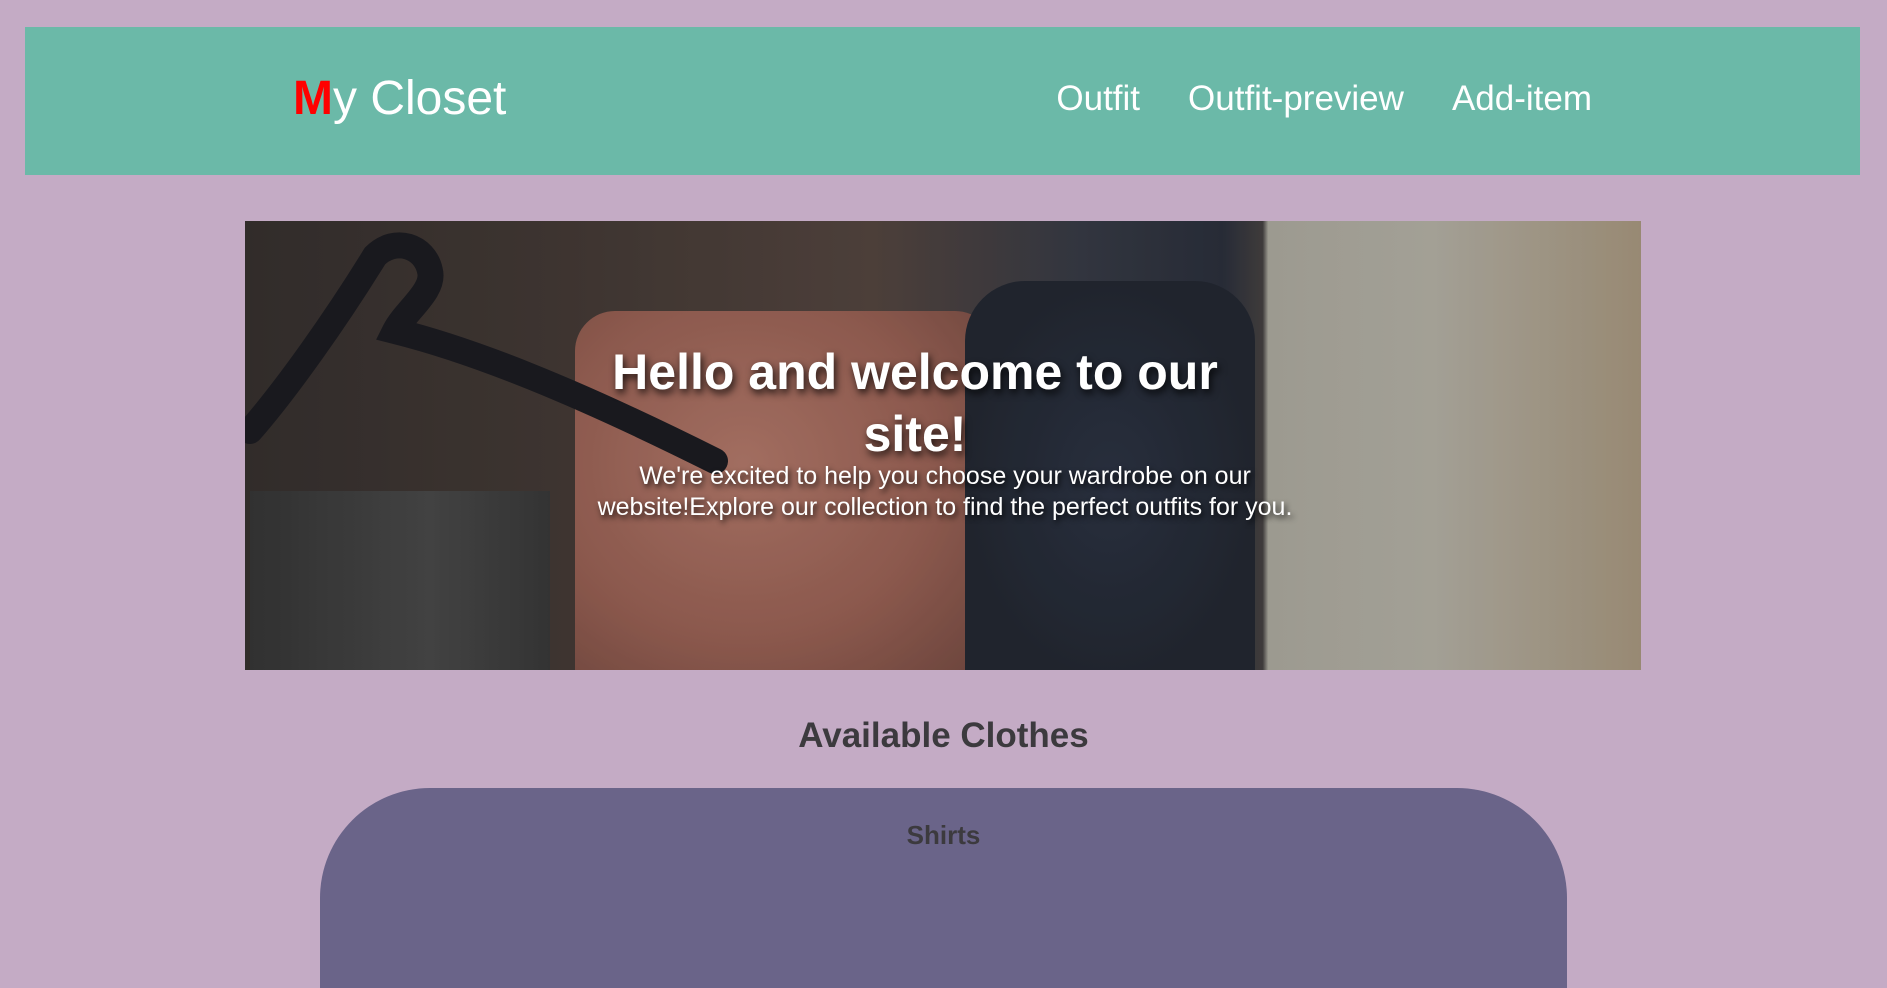 This screenshot has height=988, width=1887. I want to click on hero-title: Hello and welcome to our site!, so click(915, 403).